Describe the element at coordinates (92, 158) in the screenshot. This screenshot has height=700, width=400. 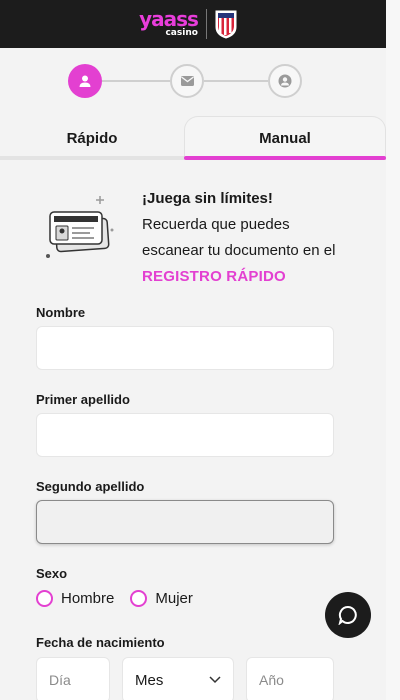
I see `tab-rapido-underline` at that location.